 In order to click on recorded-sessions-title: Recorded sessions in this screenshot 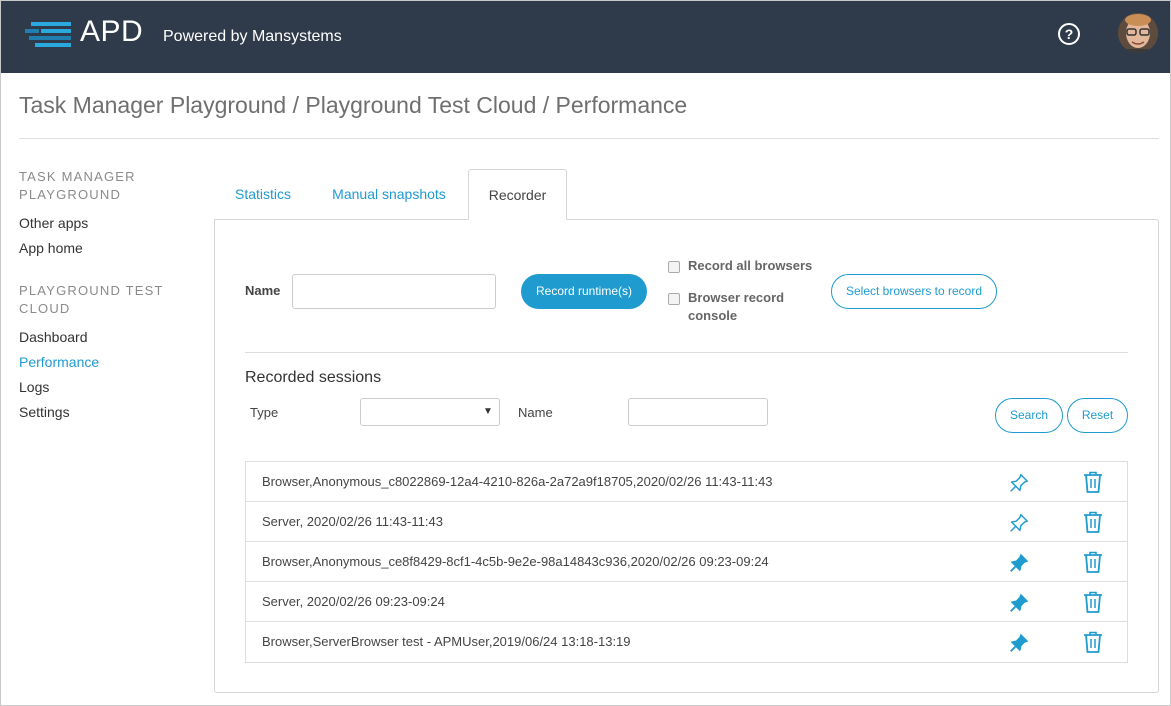, I will do `click(313, 377)`.